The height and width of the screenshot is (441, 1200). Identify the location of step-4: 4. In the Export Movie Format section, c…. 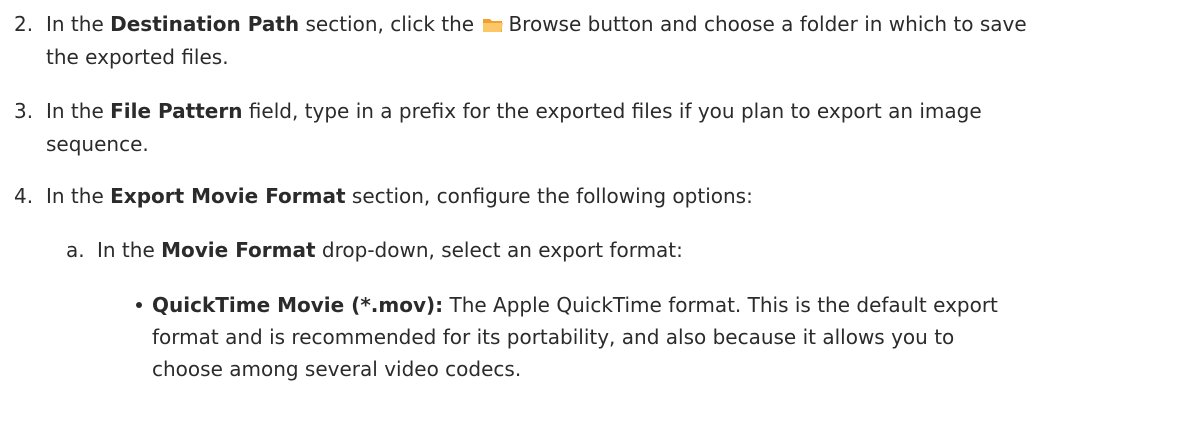
(604, 196).